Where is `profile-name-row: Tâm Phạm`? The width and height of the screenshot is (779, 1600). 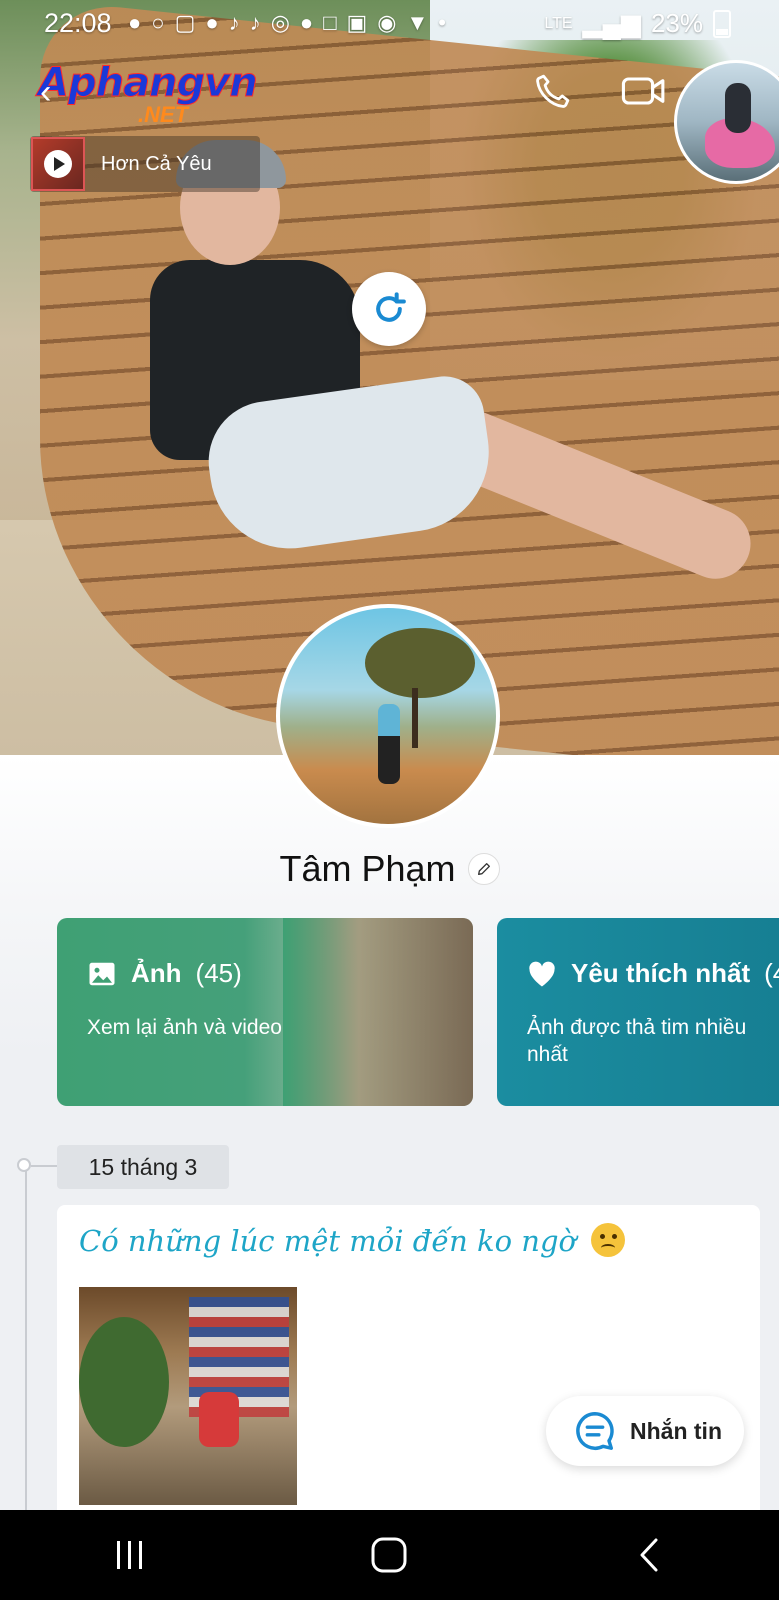
profile-name-row: Tâm Phạm is located at coordinates (389, 869).